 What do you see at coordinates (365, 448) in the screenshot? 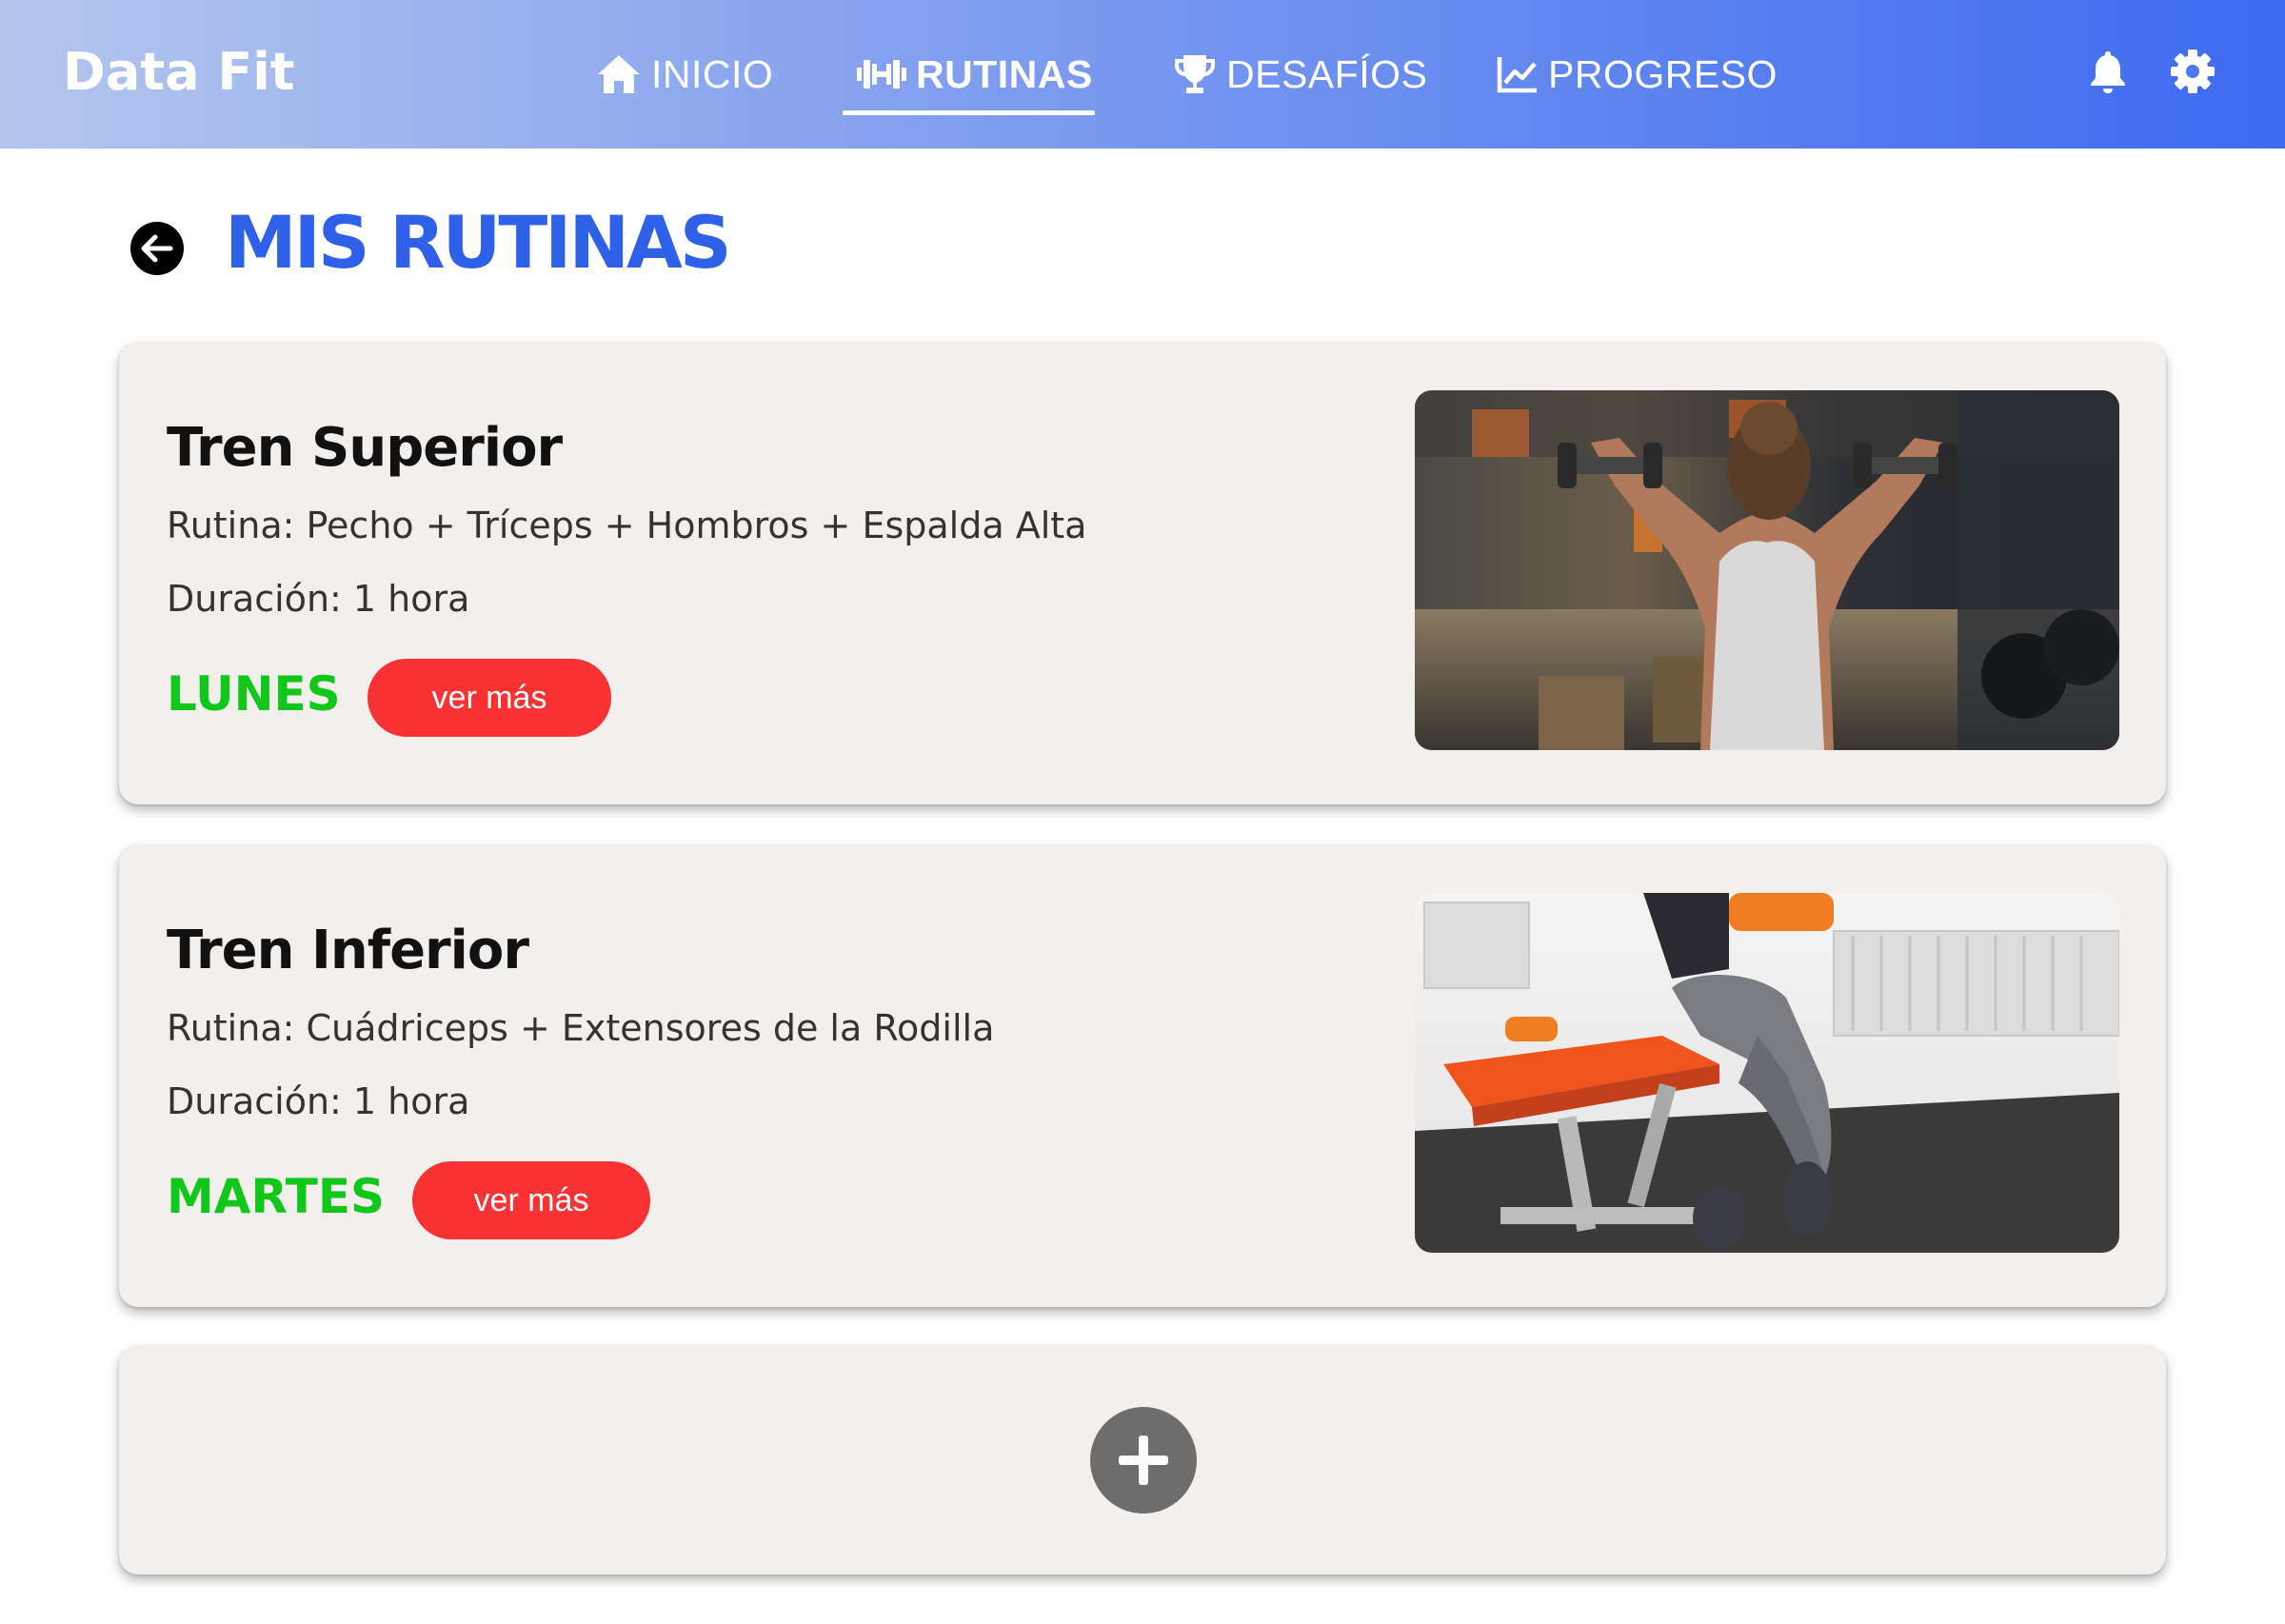
I see `routine-title: Tren Superior` at bounding box center [365, 448].